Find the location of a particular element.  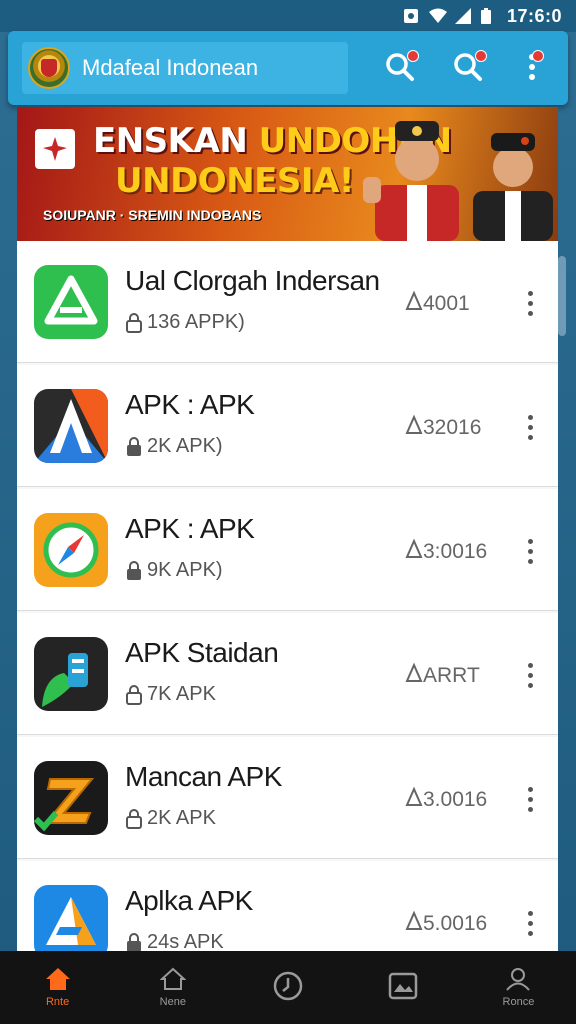

list-item: Ual Clorgah Indersan 136 APPK) 4001 is located at coordinates (287, 302).